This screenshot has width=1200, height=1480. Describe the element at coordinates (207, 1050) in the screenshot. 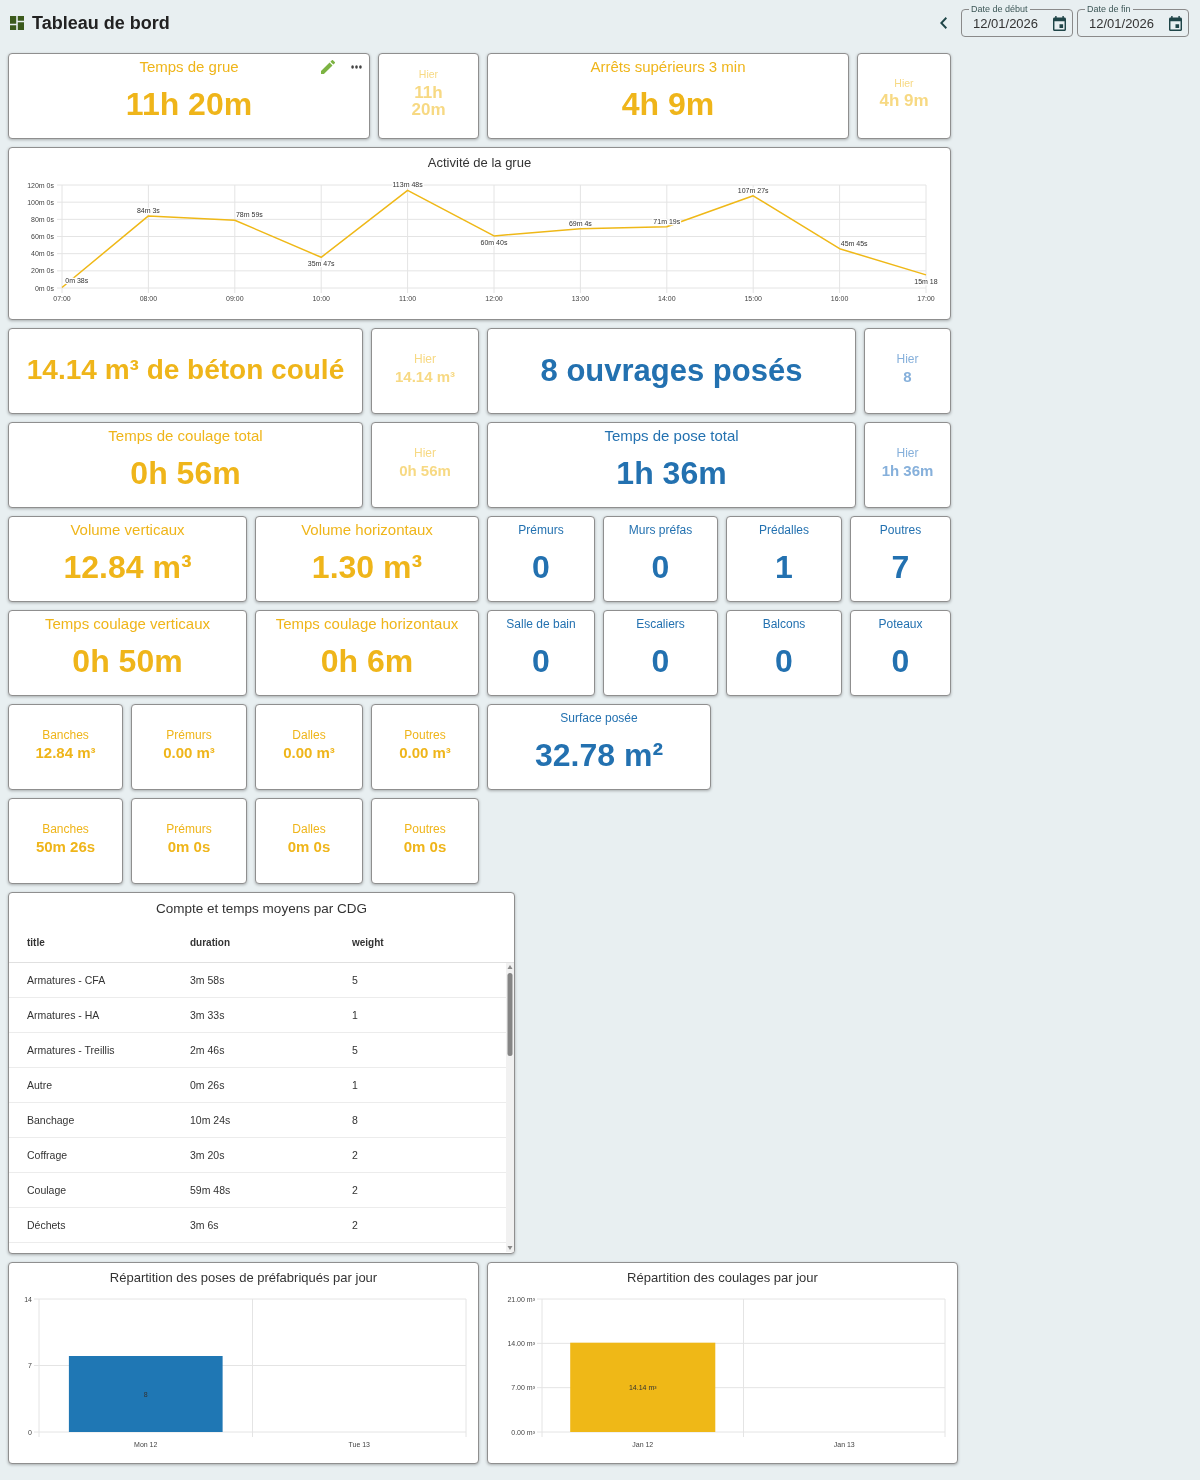

I see `table-cell: 2m 46s` at that location.